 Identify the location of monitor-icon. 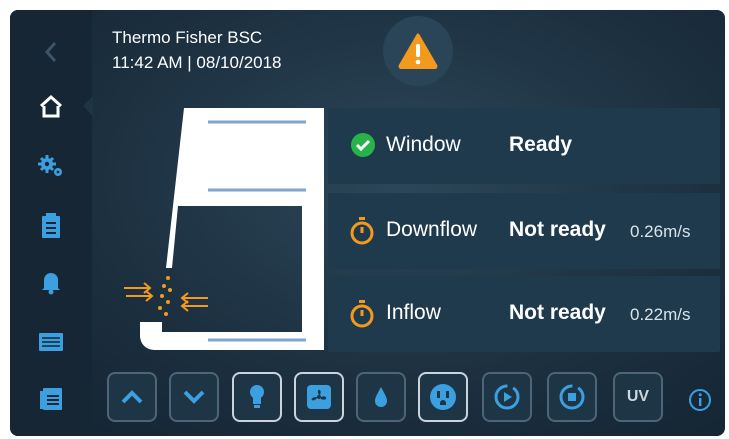
(51, 342).